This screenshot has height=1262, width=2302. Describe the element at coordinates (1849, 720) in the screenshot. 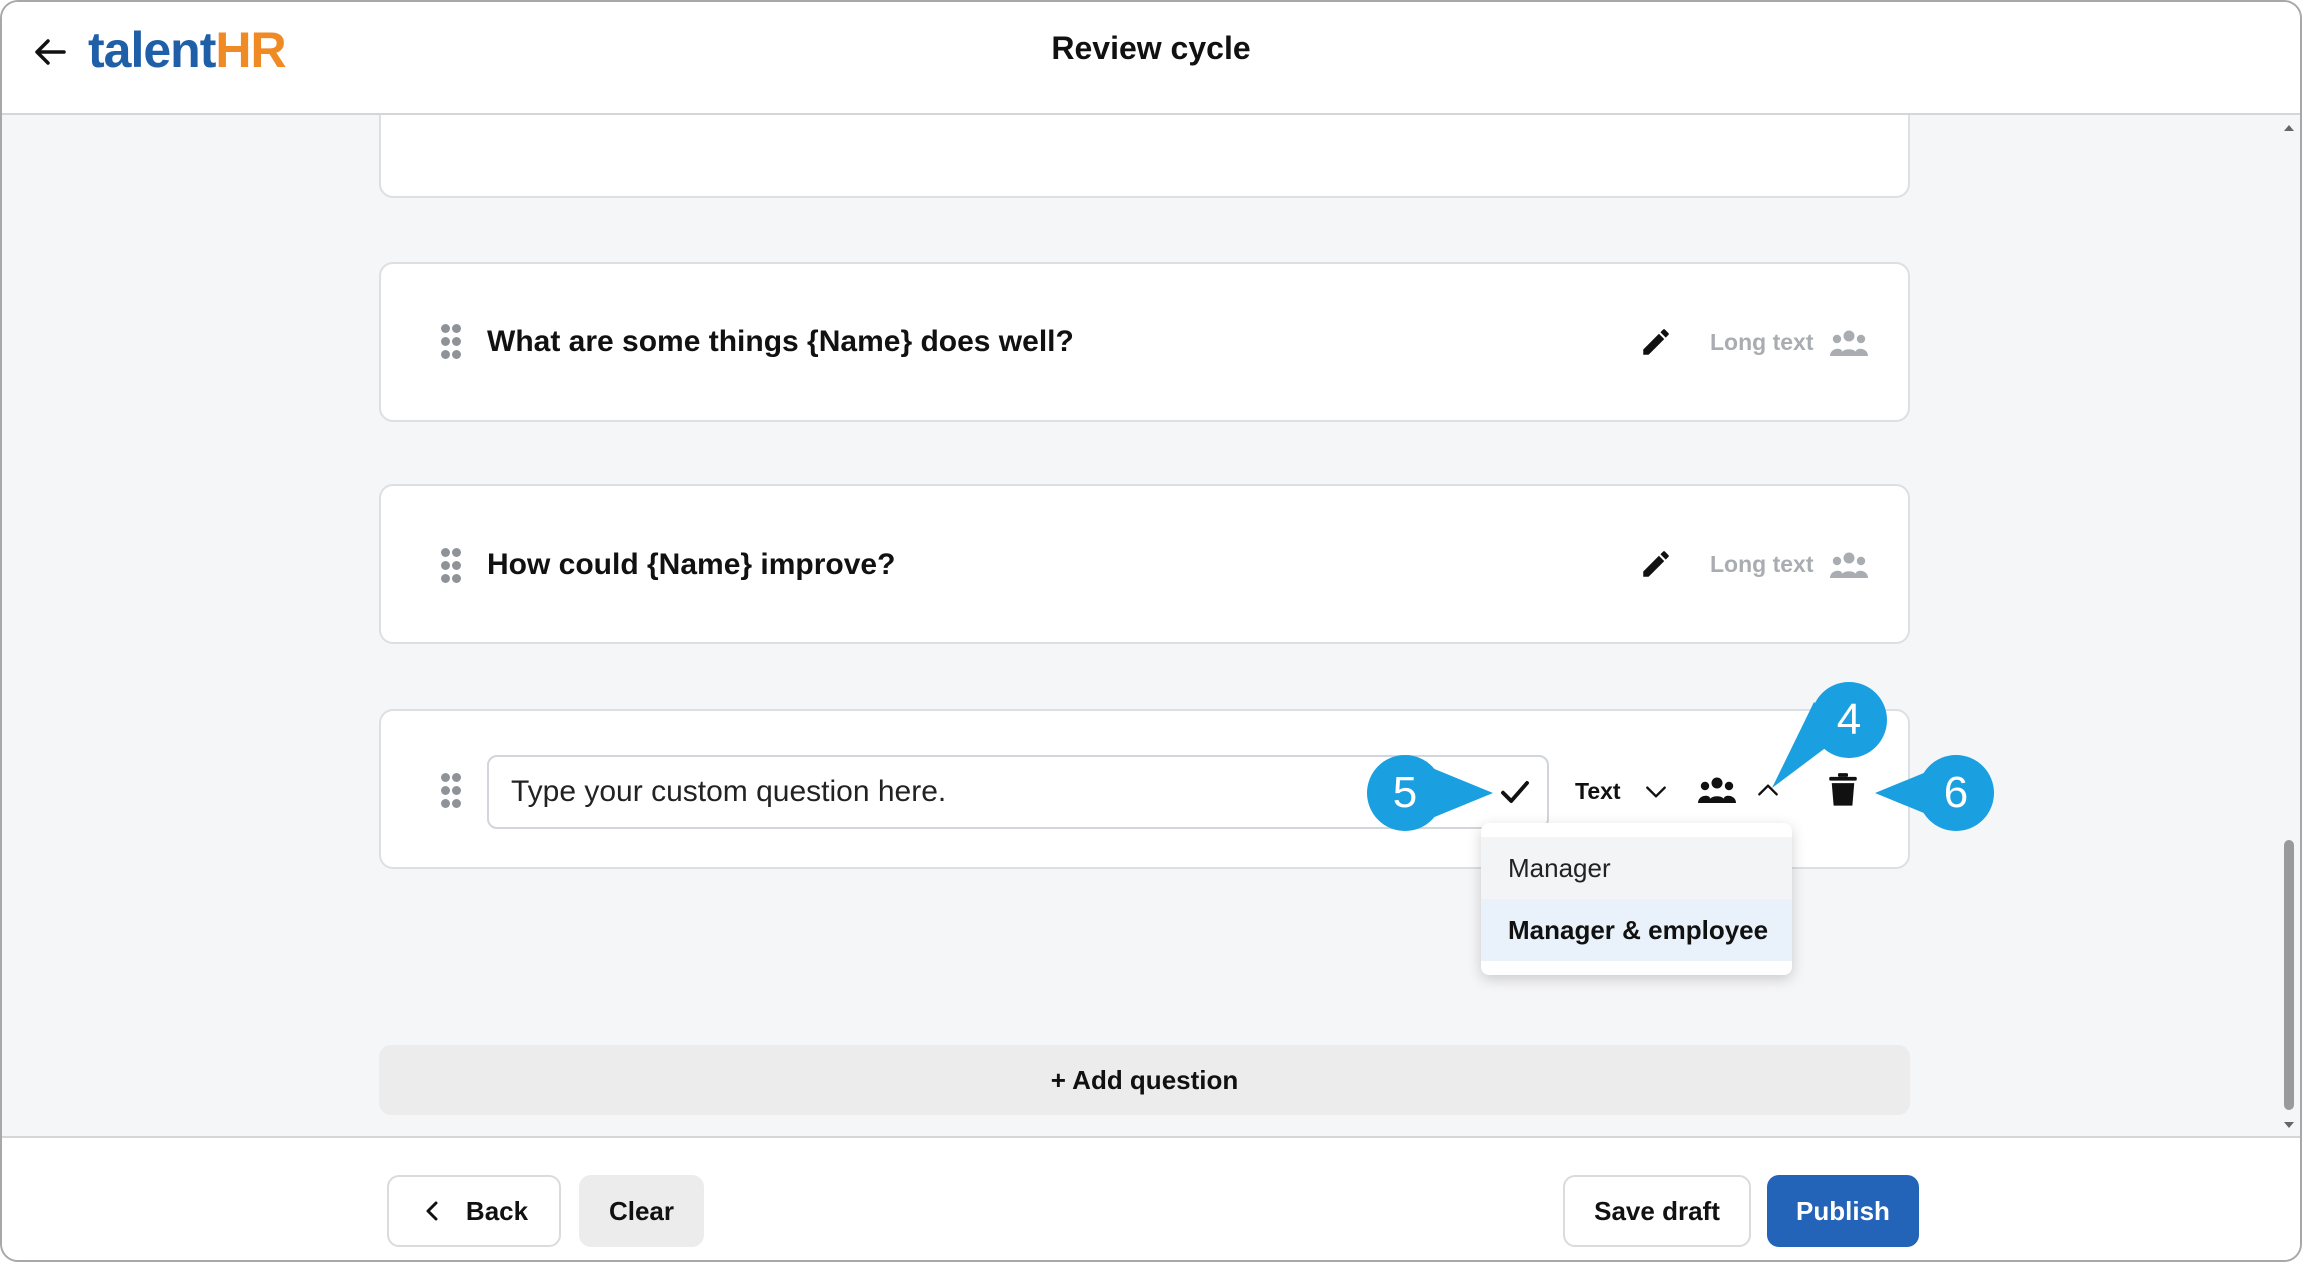

I see `callout-number: 4` at that location.